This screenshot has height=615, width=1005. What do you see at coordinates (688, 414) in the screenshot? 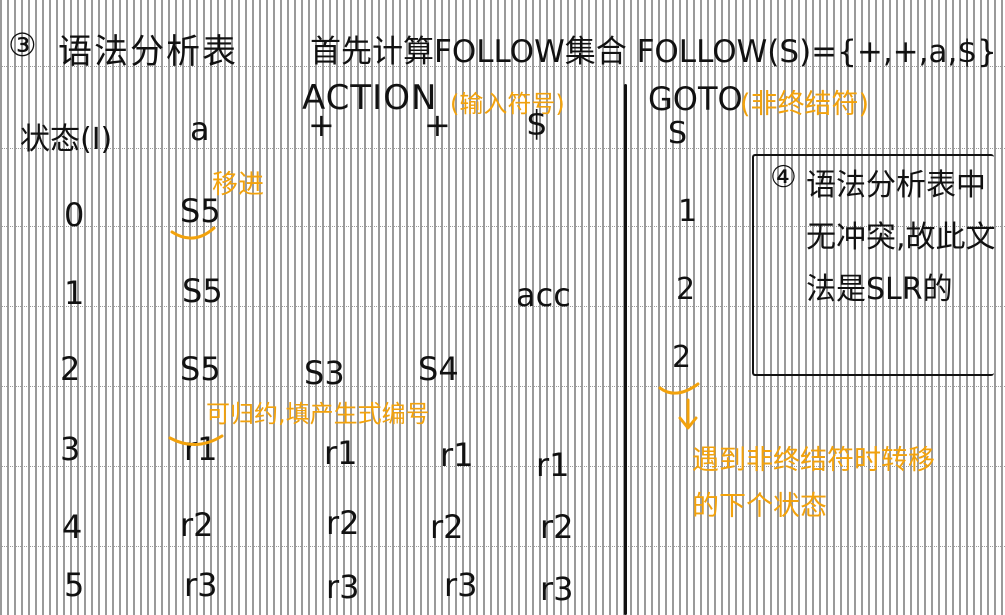
I see `goto-arrow-mark` at bounding box center [688, 414].